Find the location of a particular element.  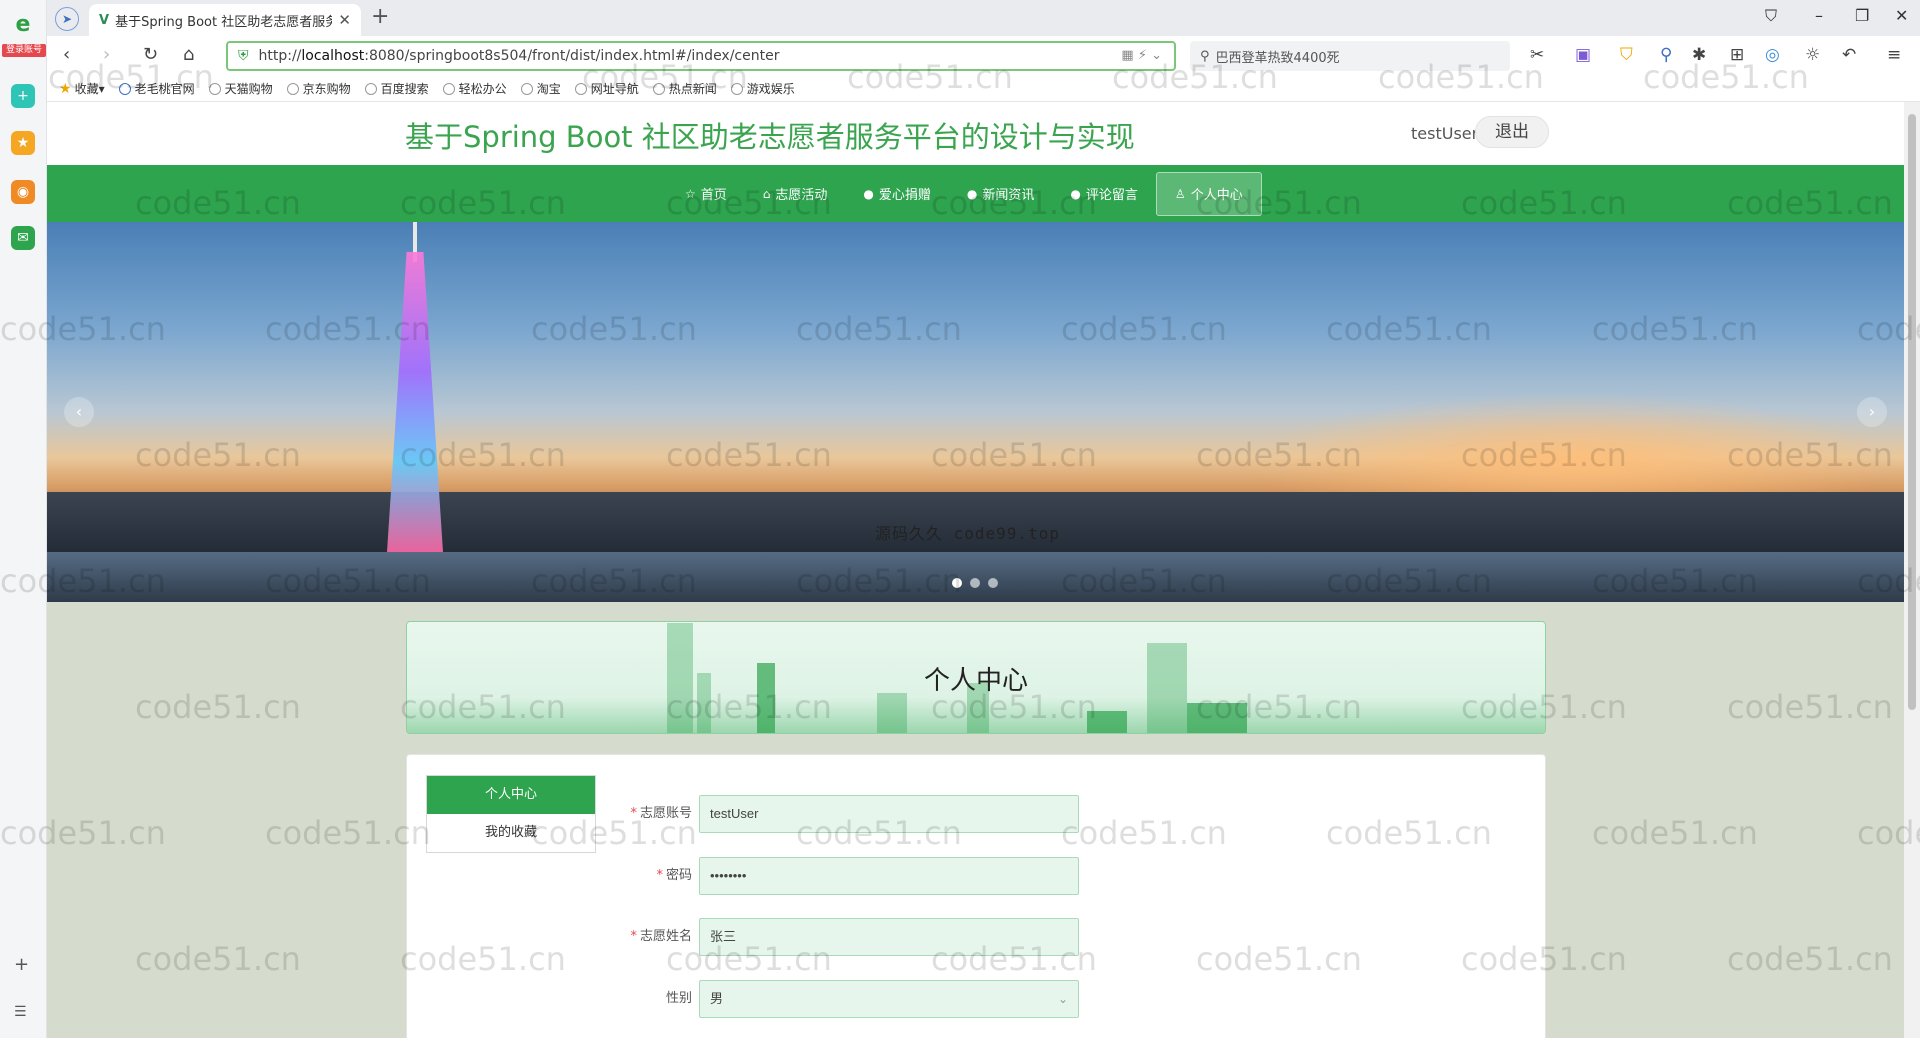

weibo-icon: ◉ is located at coordinates (23, 192).